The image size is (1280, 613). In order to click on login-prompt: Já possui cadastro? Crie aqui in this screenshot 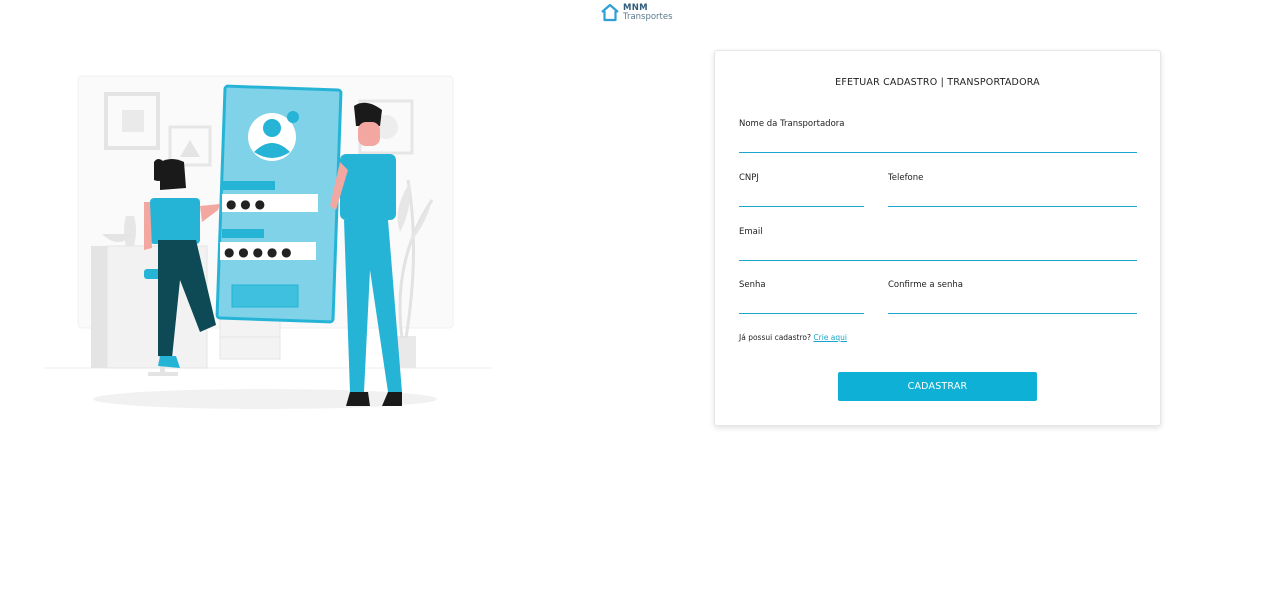, I will do `click(793, 337)`.